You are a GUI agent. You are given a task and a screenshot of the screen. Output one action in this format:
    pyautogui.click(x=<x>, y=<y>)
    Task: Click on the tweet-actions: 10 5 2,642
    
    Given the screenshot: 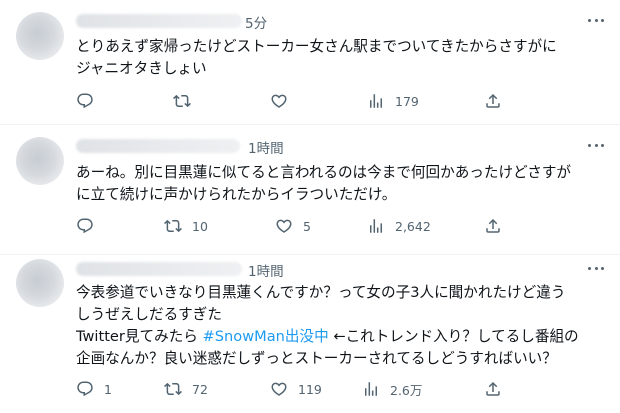 What is the action you would take?
    pyautogui.click(x=296, y=226)
    